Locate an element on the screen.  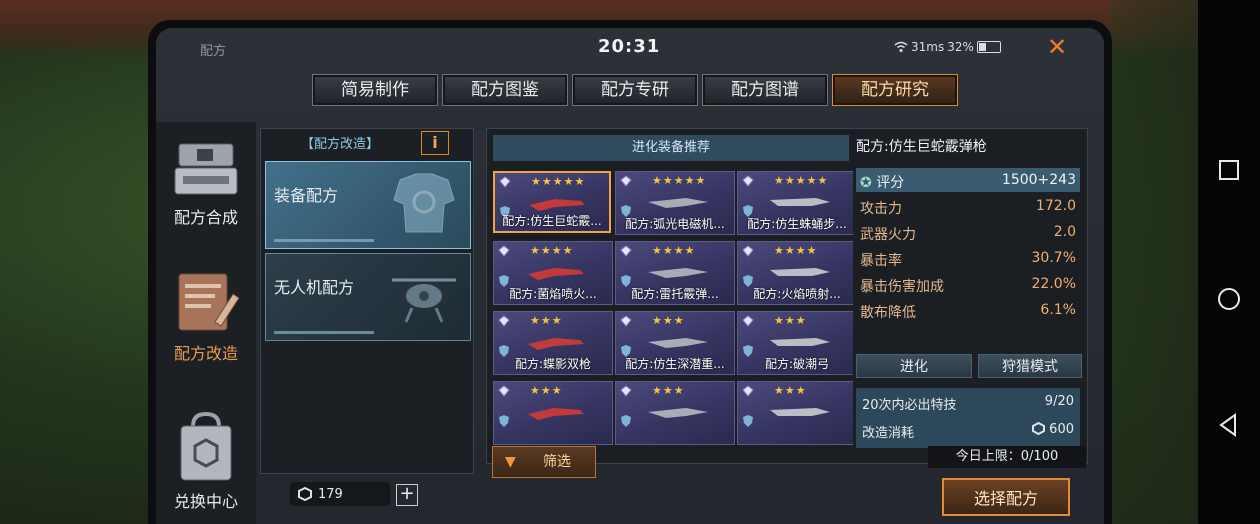
stat-row-firepower: 武器火力 2.0 is located at coordinates (968, 232).